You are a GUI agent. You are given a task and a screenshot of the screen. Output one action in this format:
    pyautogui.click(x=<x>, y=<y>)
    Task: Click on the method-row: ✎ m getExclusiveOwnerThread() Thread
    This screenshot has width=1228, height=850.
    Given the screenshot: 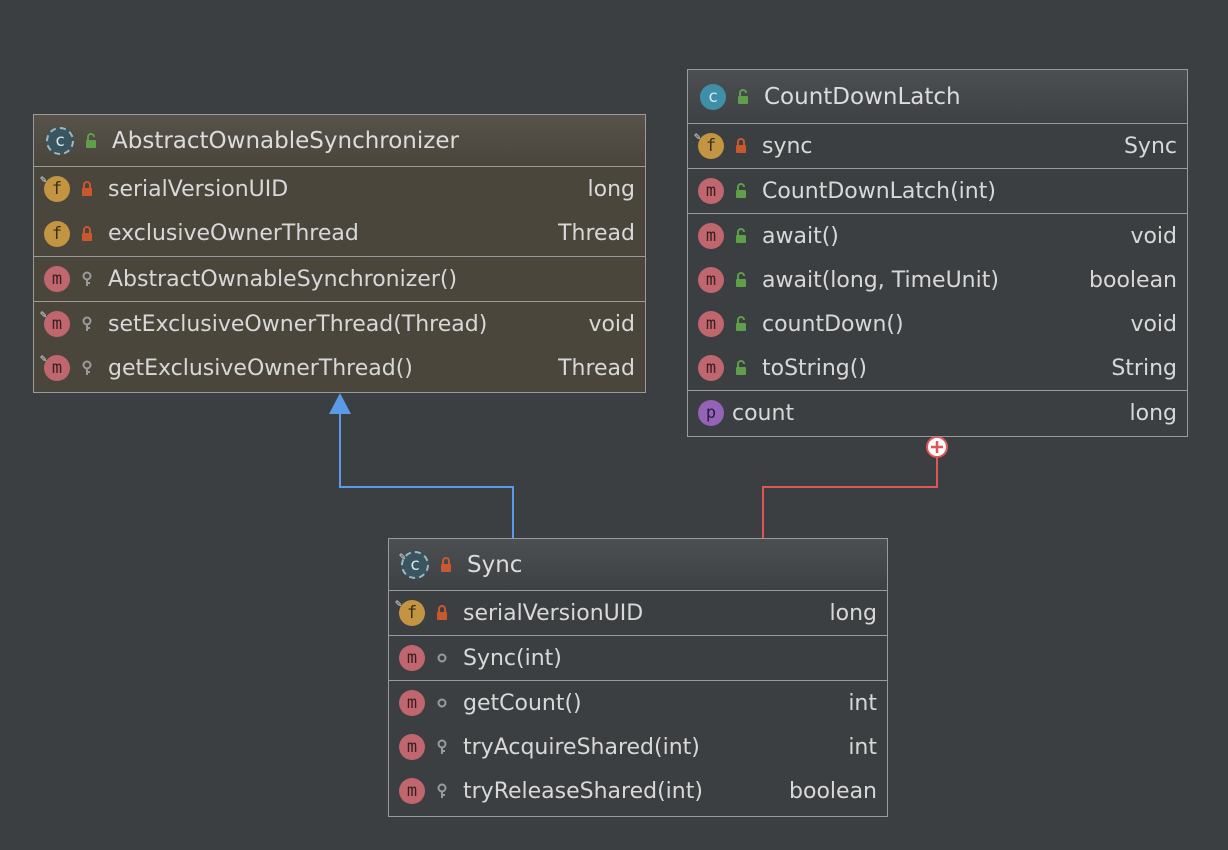 What is the action you would take?
    pyautogui.click(x=339, y=368)
    